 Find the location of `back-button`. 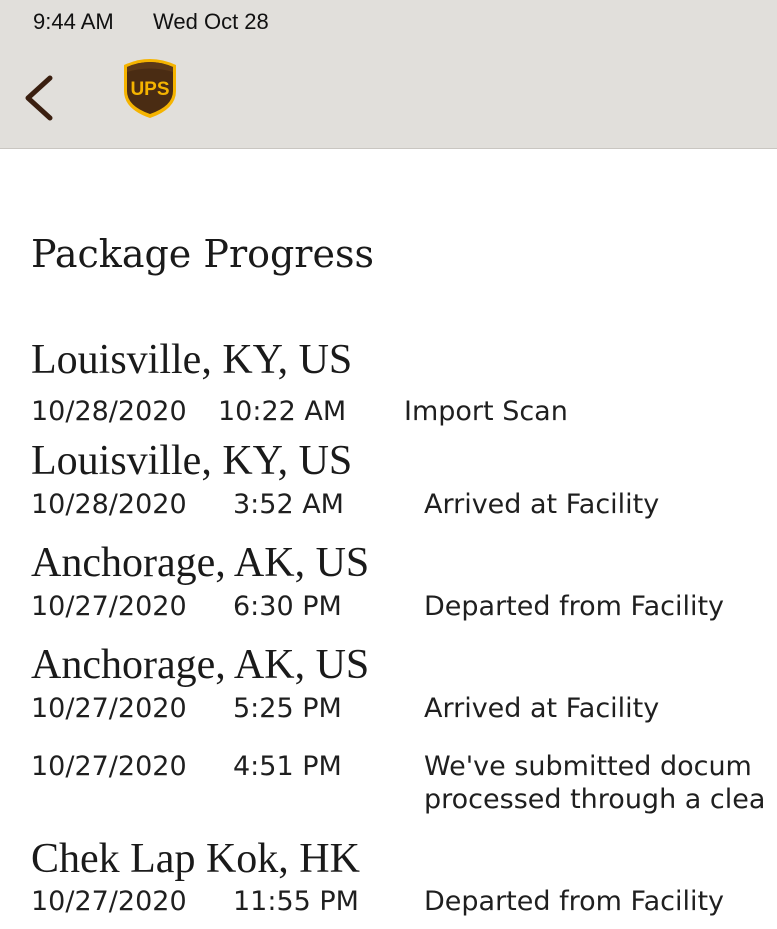

back-button is located at coordinates (41, 98).